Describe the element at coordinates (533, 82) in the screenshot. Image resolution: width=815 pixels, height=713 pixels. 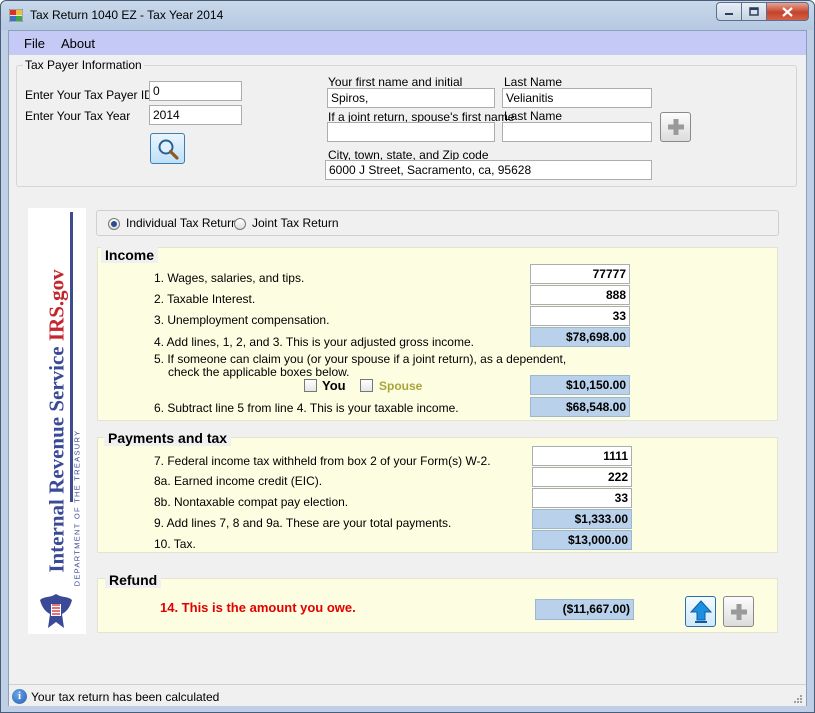
I see `last-name-label: Last Name` at that location.